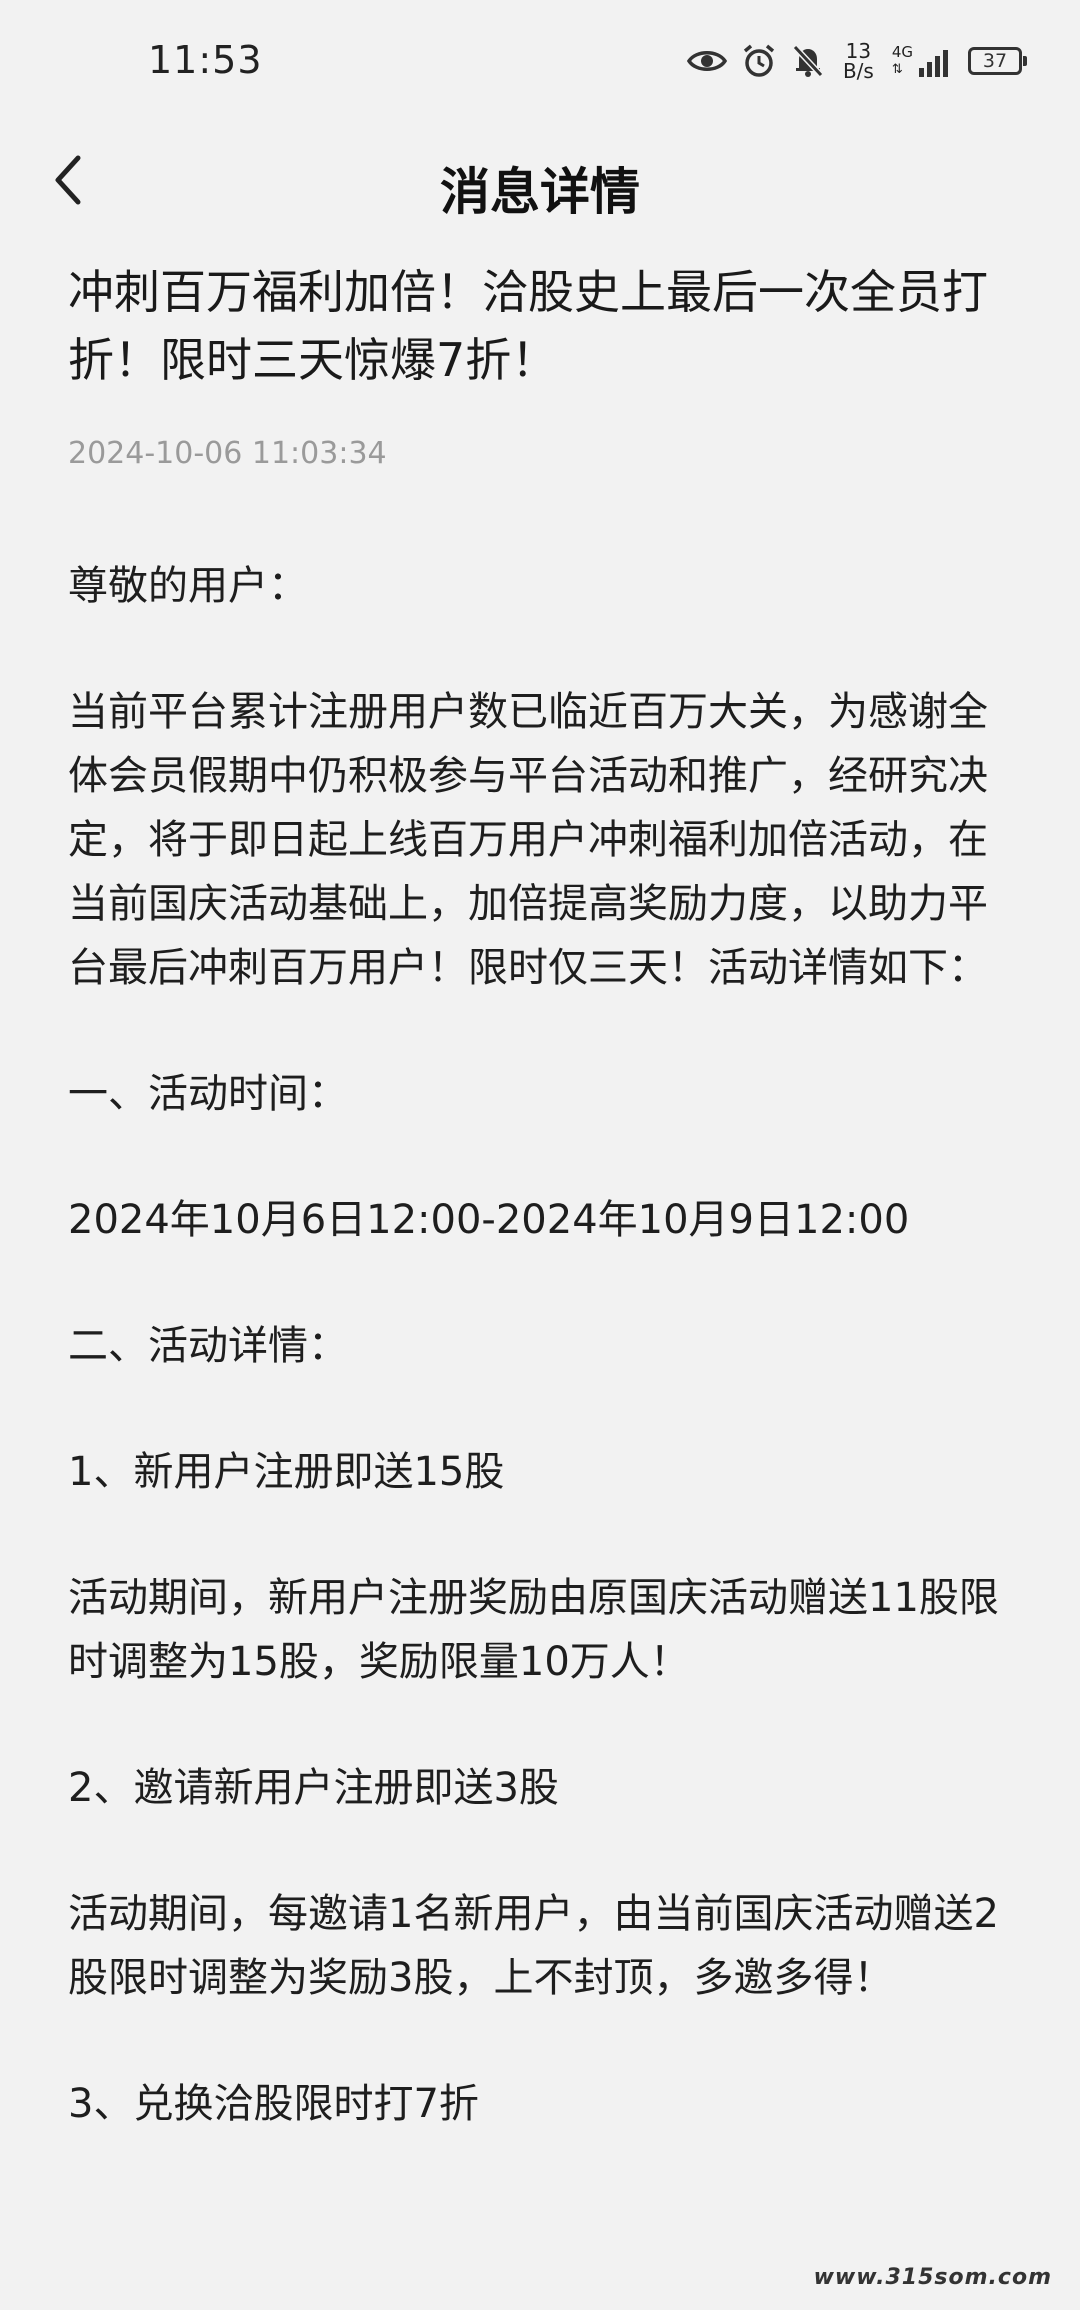 The width and height of the screenshot is (1080, 2310). What do you see at coordinates (205, 60) in the screenshot?
I see `status-time: 11:53` at bounding box center [205, 60].